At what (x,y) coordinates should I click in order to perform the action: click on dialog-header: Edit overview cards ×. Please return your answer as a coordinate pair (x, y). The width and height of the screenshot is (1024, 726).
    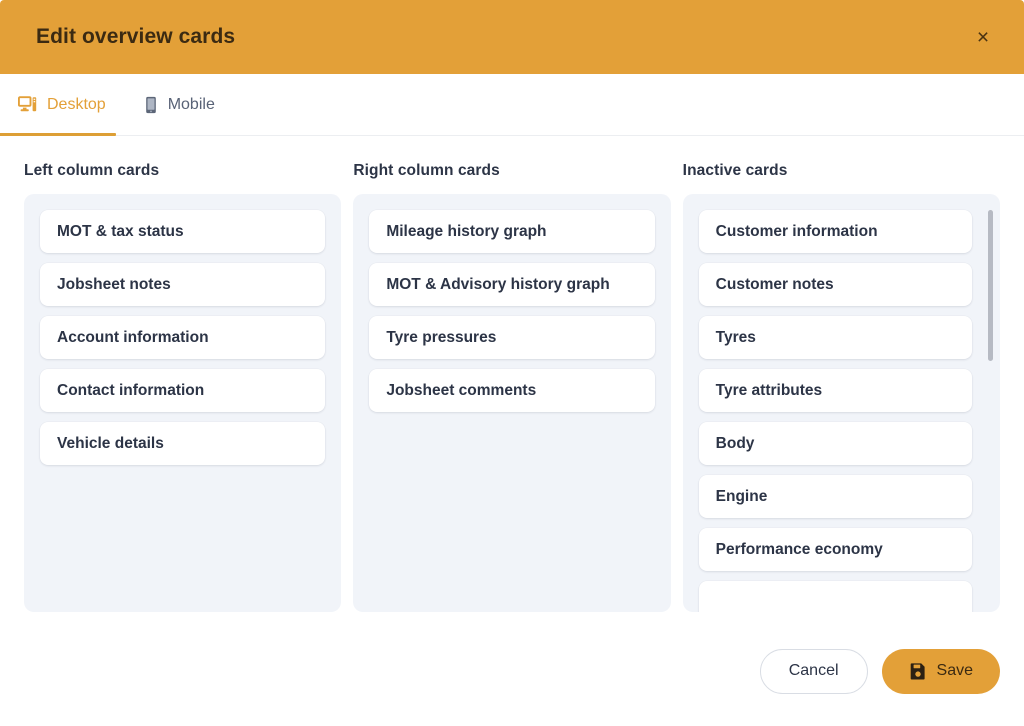
    Looking at the image, I should click on (512, 37).